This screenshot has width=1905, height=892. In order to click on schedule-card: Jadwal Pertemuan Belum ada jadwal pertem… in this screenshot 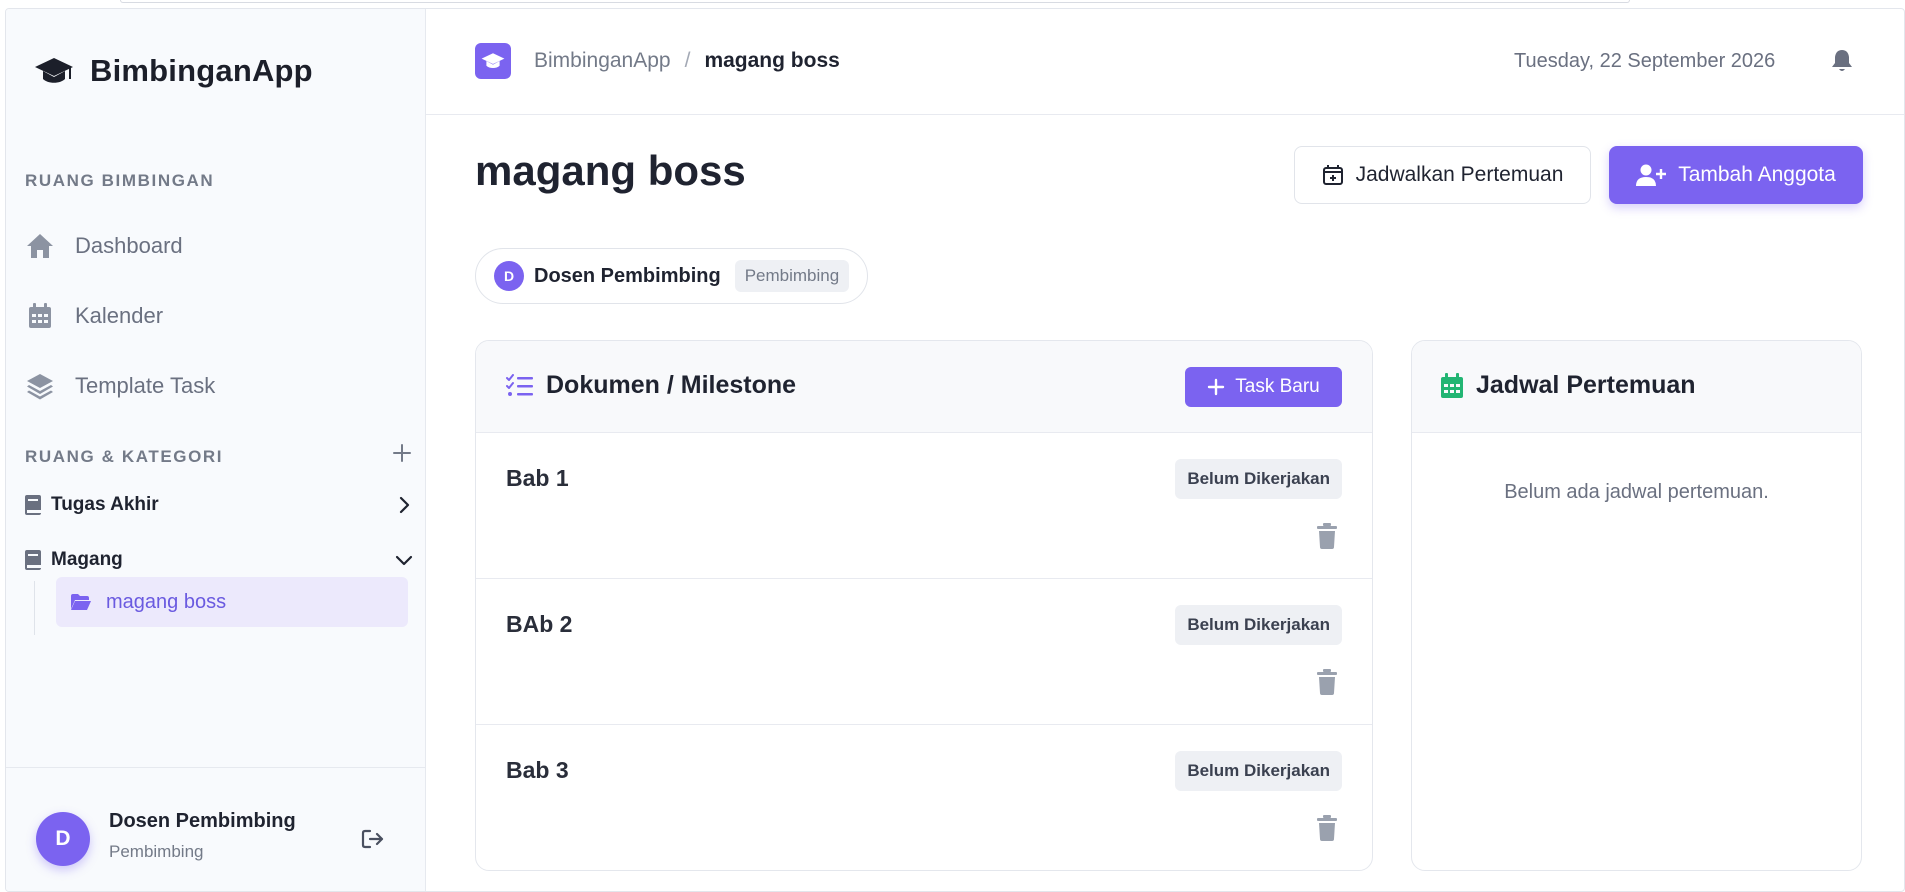, I will do `click(1636, 605)`.